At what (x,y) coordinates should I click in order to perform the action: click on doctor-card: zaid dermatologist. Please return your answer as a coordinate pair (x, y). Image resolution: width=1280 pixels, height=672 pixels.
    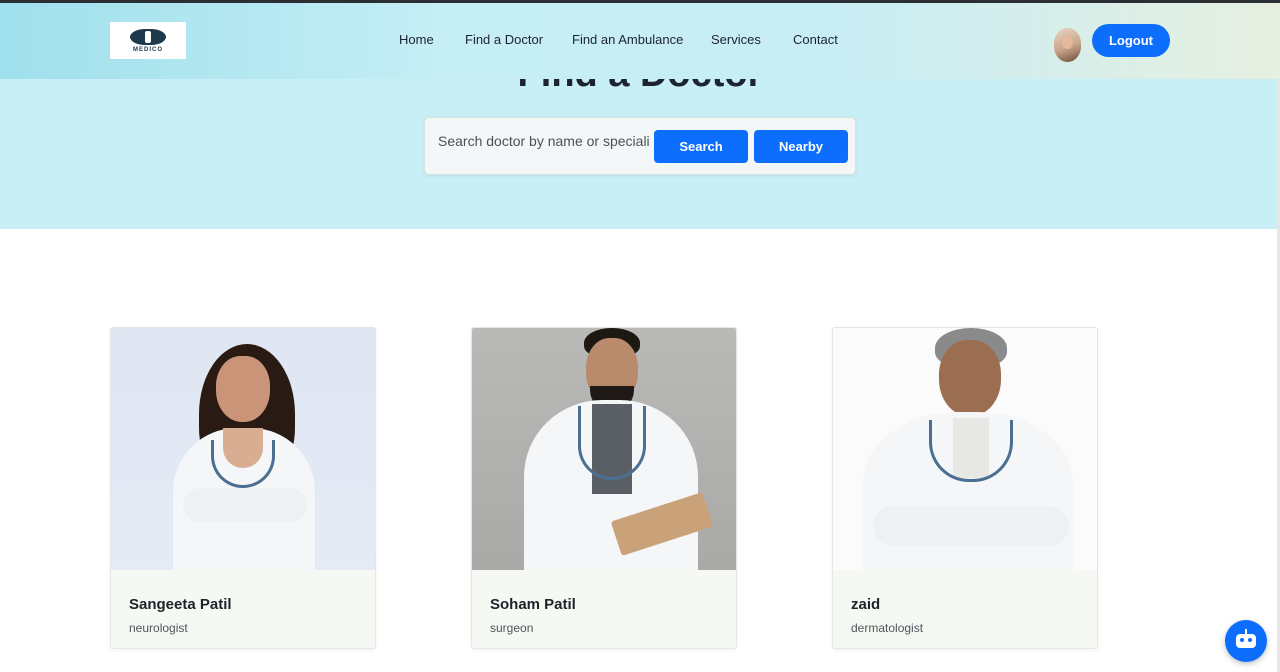
    Looking at the image, I should click on (965, 488).